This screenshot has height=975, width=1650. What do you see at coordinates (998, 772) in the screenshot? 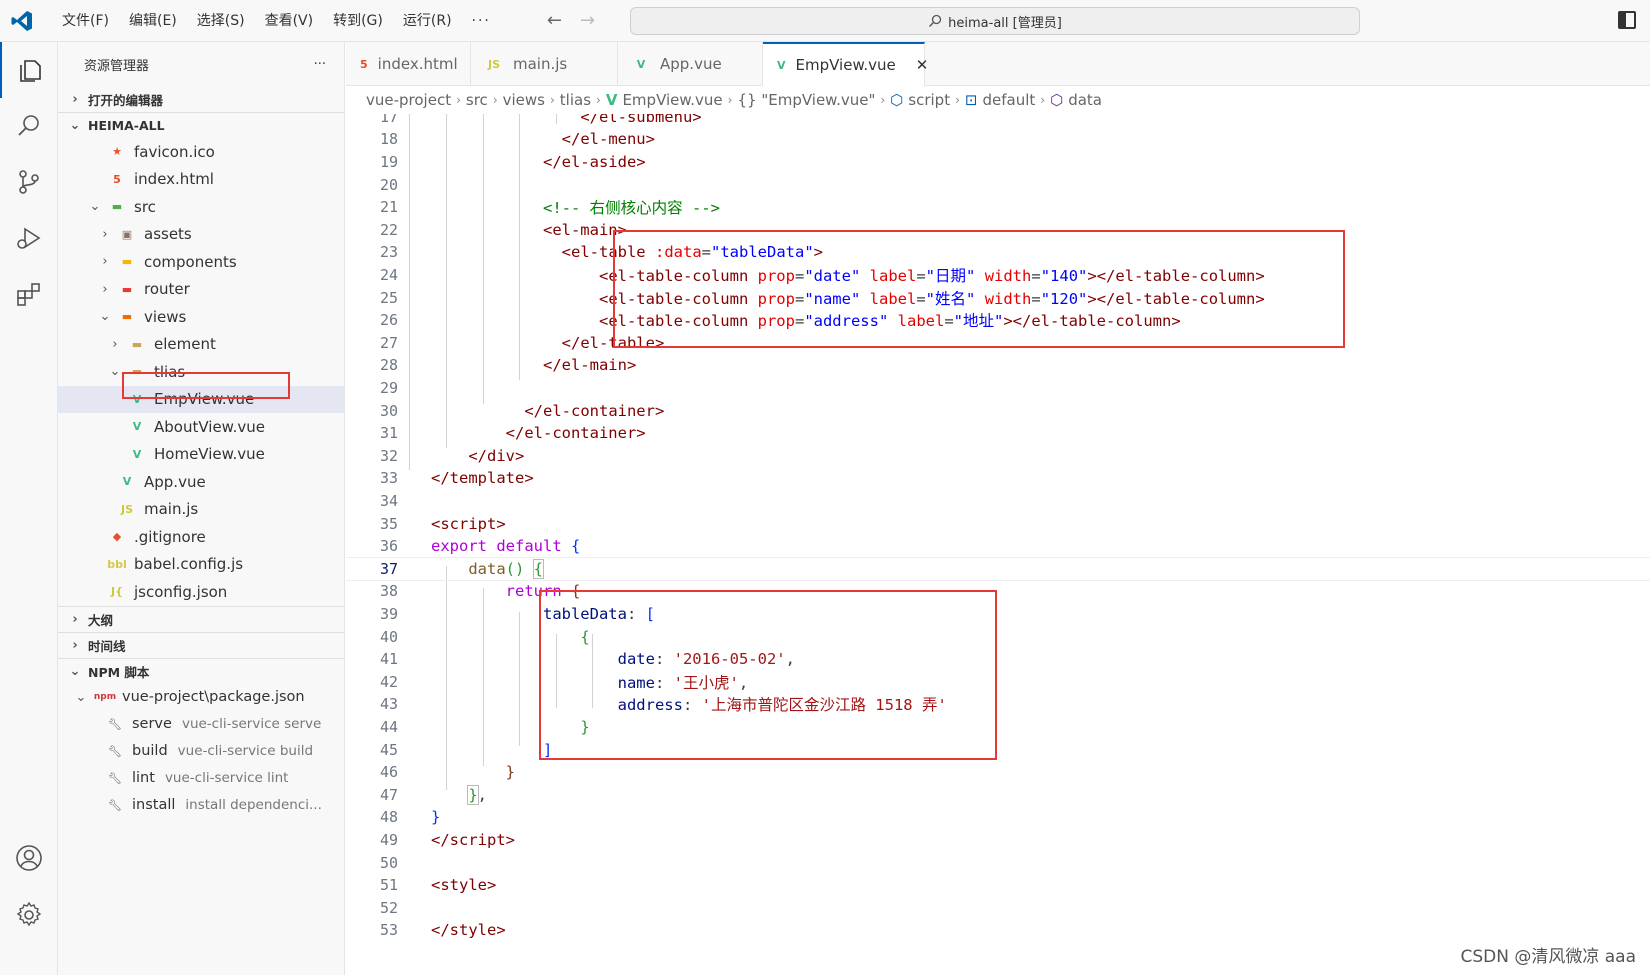
I see `code-line: 46 }` at bounding box center [998, 772].